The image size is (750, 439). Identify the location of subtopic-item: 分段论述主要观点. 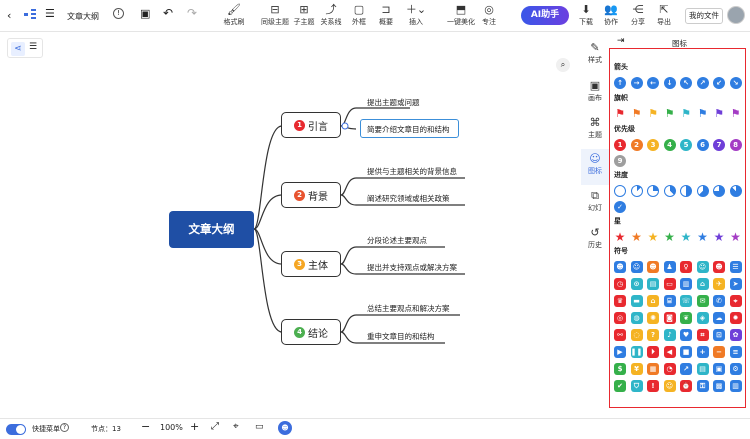
(397, 240).